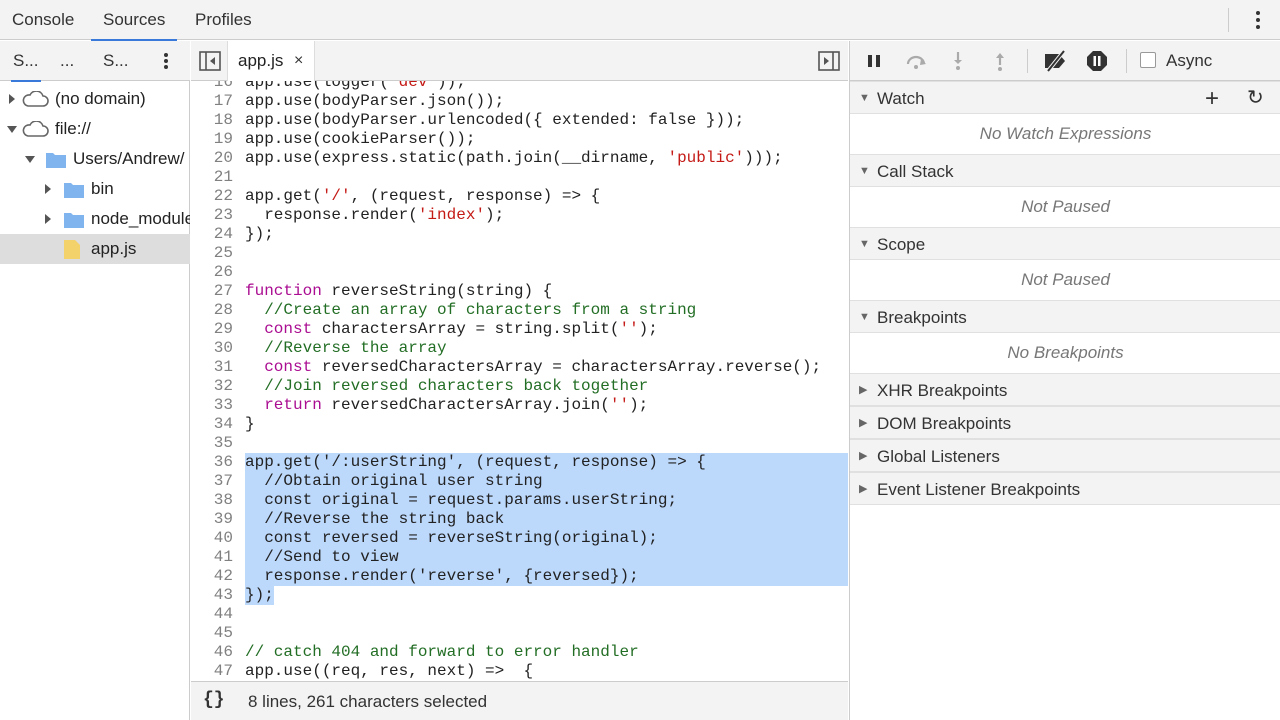  I want to click on code-line: 45, so click(519, 633).